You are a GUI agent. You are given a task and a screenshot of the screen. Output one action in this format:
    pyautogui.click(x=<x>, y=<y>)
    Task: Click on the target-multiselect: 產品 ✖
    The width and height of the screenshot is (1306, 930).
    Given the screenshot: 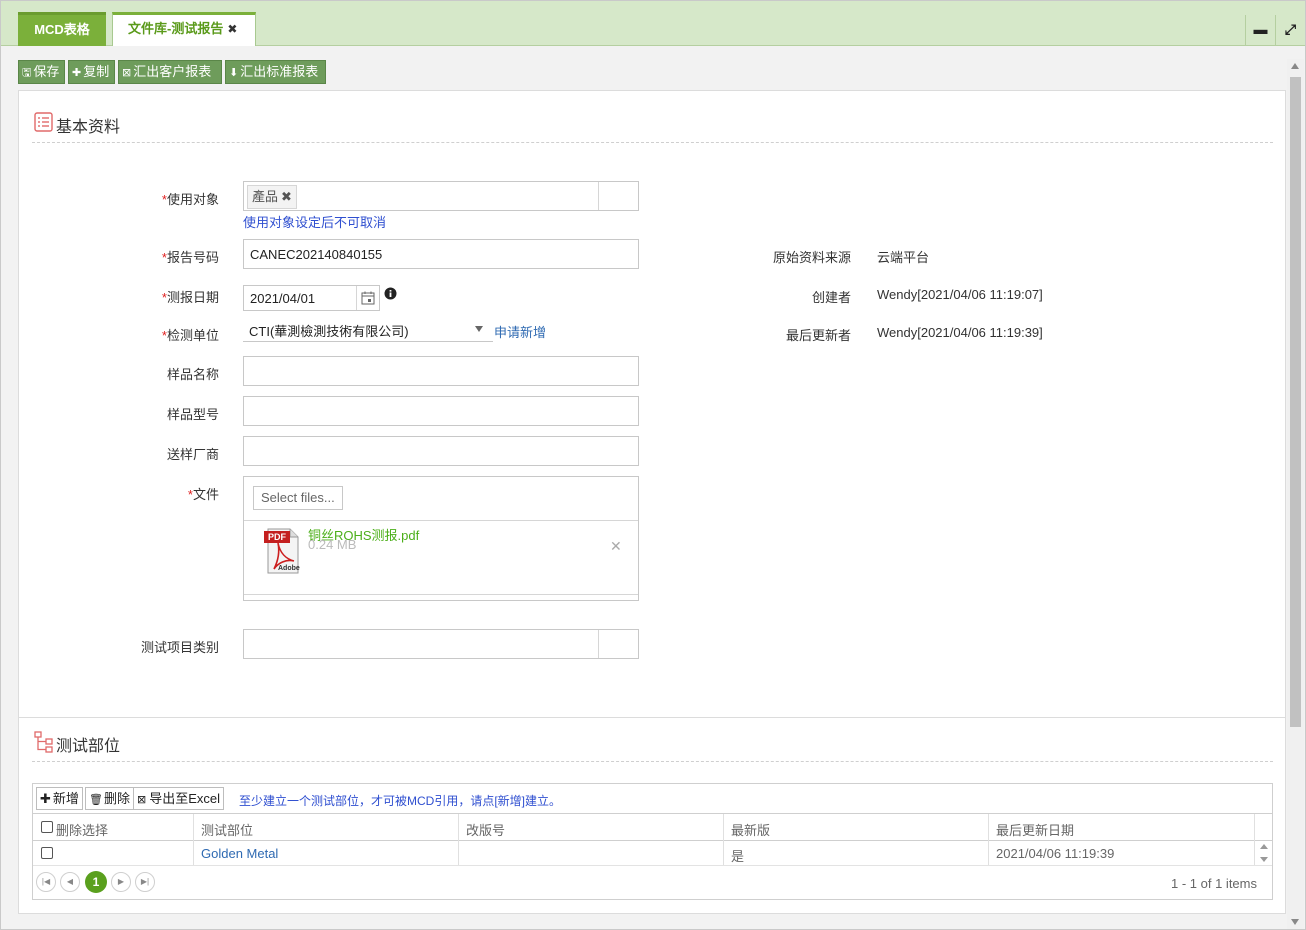 What is the action you would take?
    pyautogui.click(x=441, y=196)
    